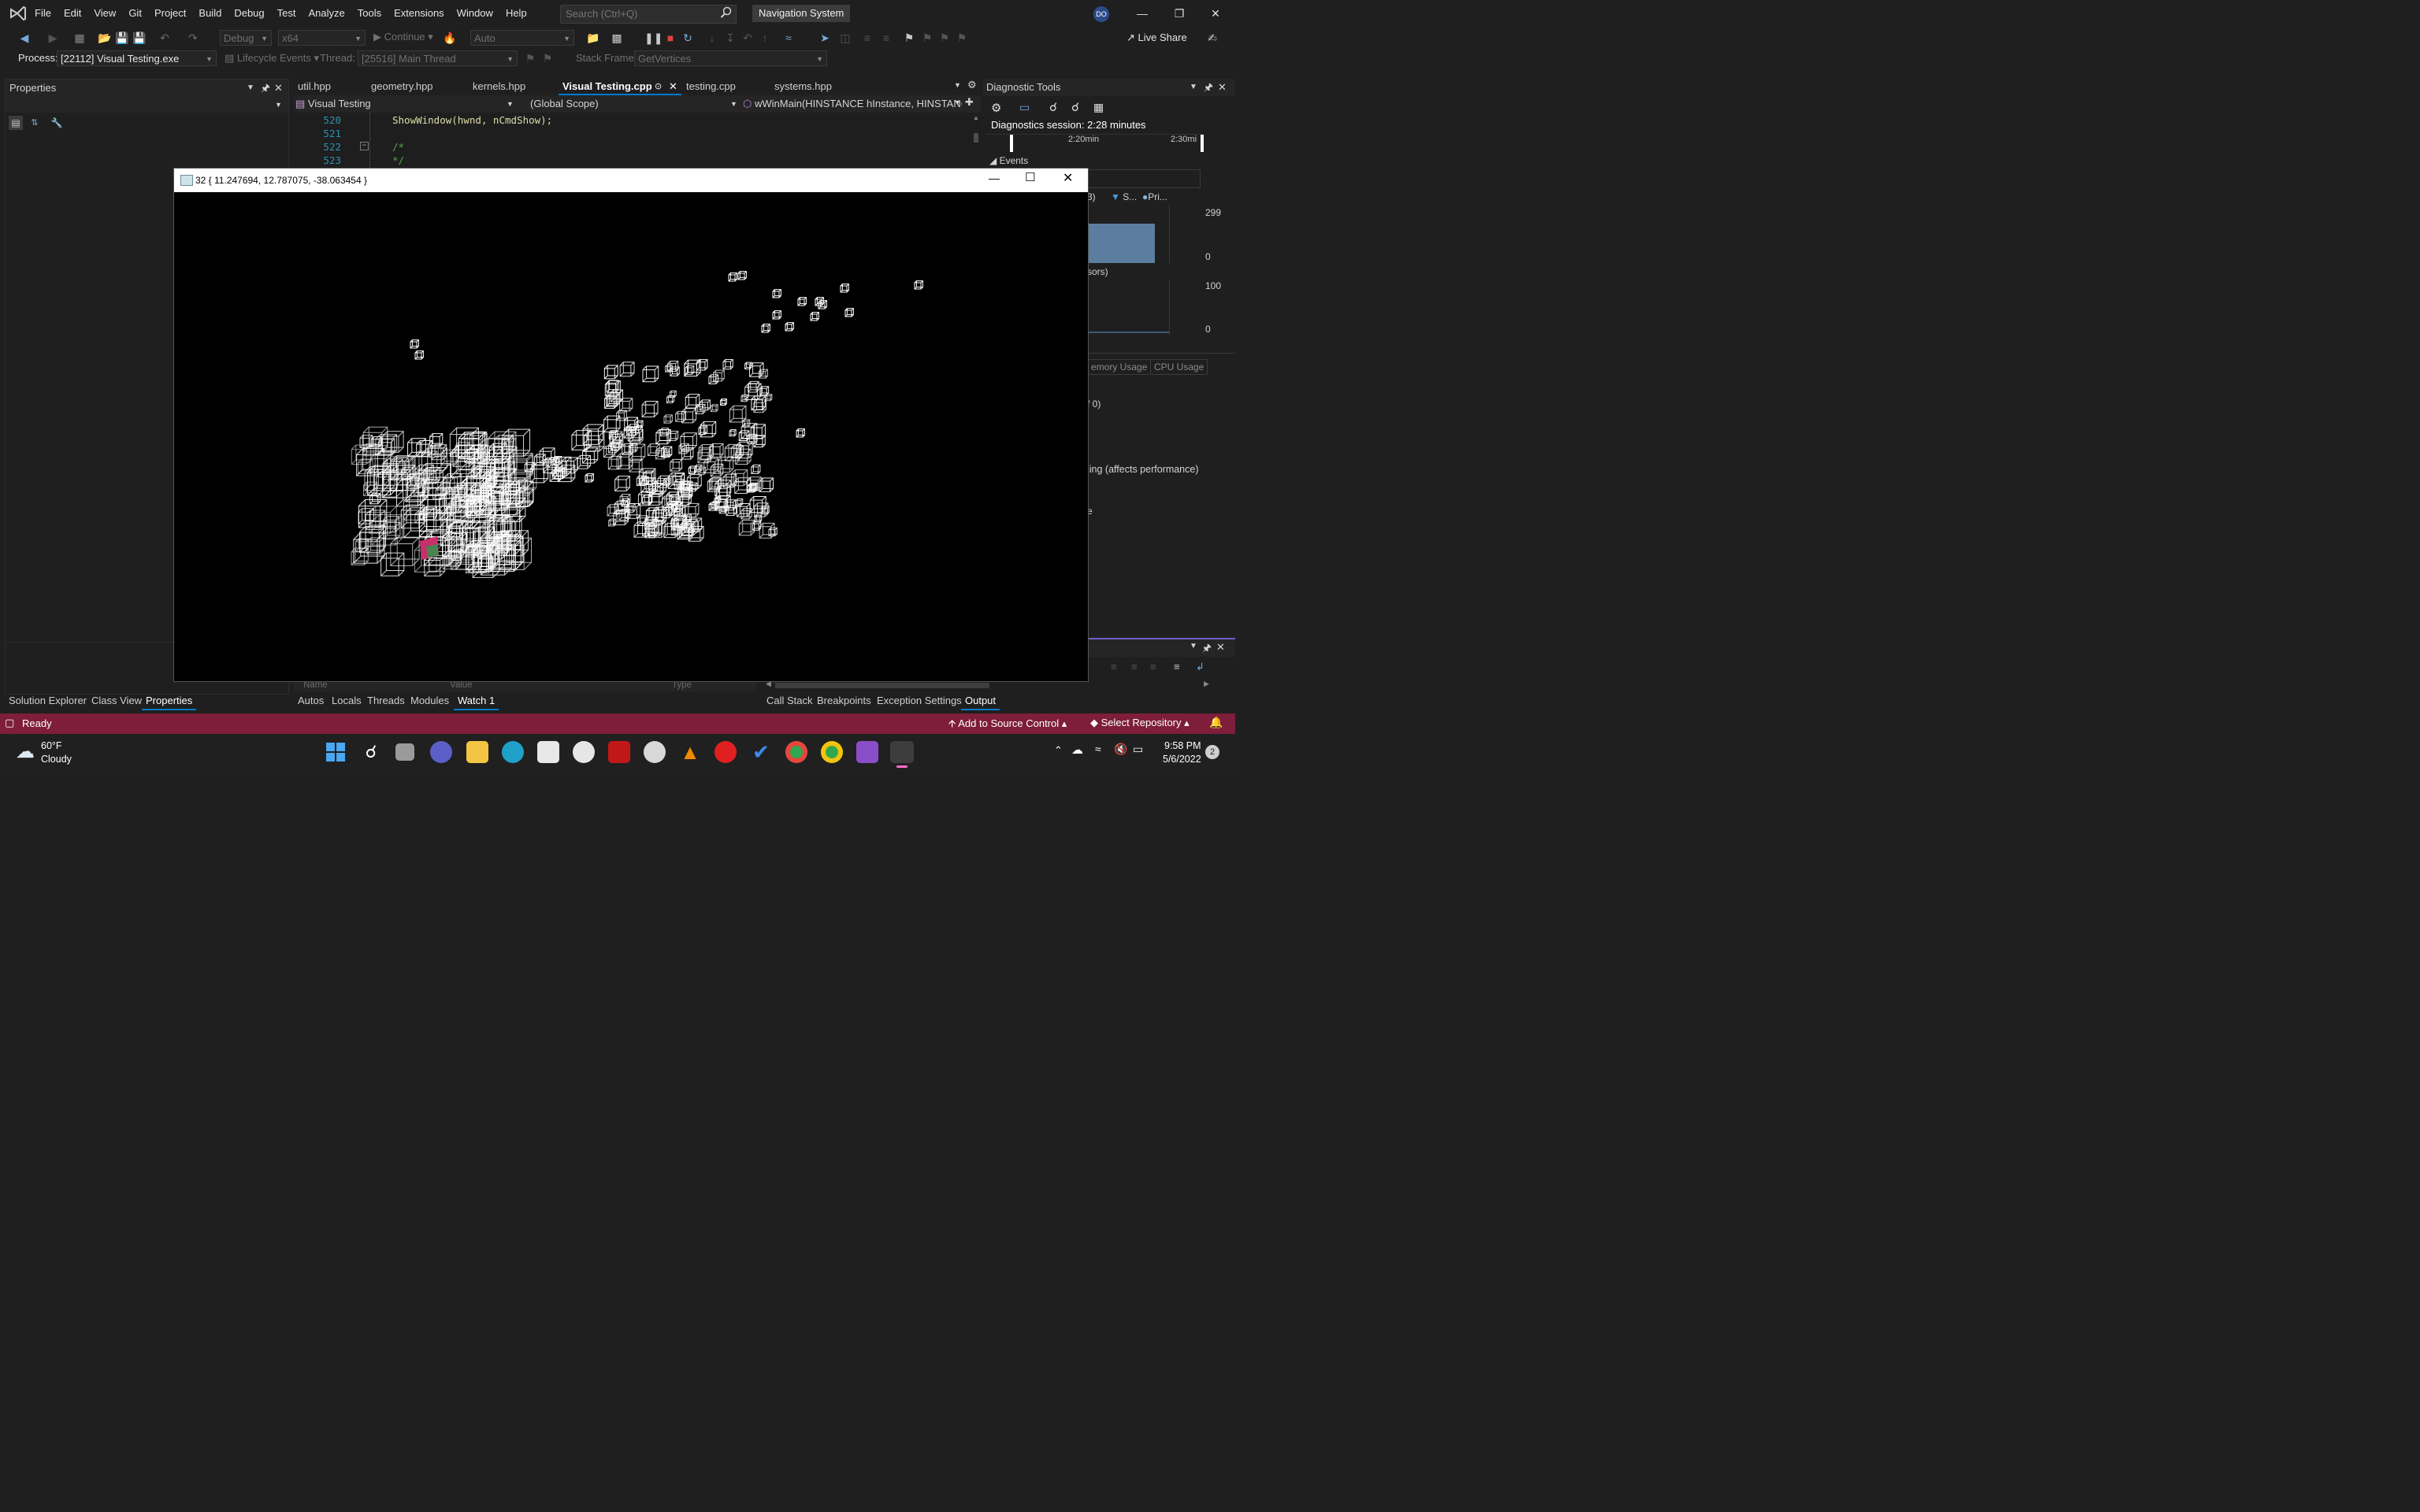 This screenshot has height=1512, width=2420. What do you see at coordinates (48, 701) in the screenshot?
I see `tab-solution-explorer: Solution Explorer` at bounding box center [48, 701].